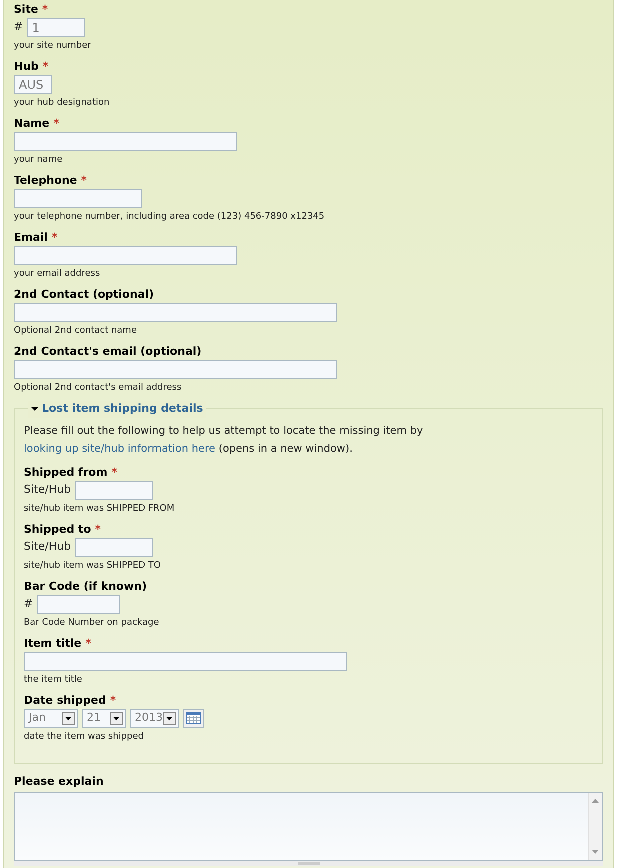  What do you see at coordinates (39, 160) in the screenshot?
I see `help-text: your name` at bounding box center [39, 160].